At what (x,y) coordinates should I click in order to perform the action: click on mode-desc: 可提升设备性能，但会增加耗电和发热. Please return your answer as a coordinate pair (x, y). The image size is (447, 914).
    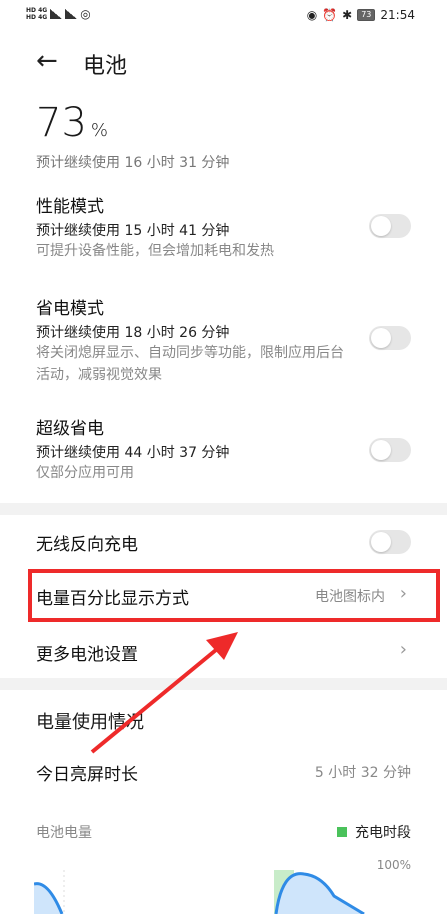
    Looking at the image, I should click on (155, 251).